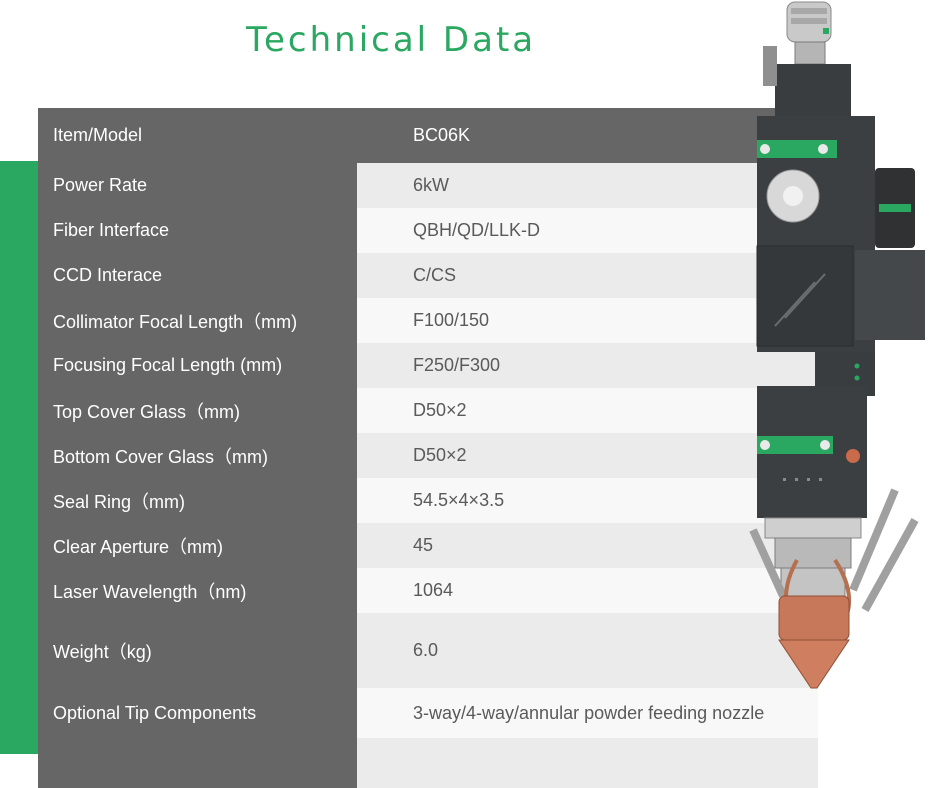 This screenshot has height=788, width=940. What do you see at coordinates (197, 455) in the screenshot?
I see `row-label: Bottom Cover Glass（mm)` at bounding box center [197, 455].